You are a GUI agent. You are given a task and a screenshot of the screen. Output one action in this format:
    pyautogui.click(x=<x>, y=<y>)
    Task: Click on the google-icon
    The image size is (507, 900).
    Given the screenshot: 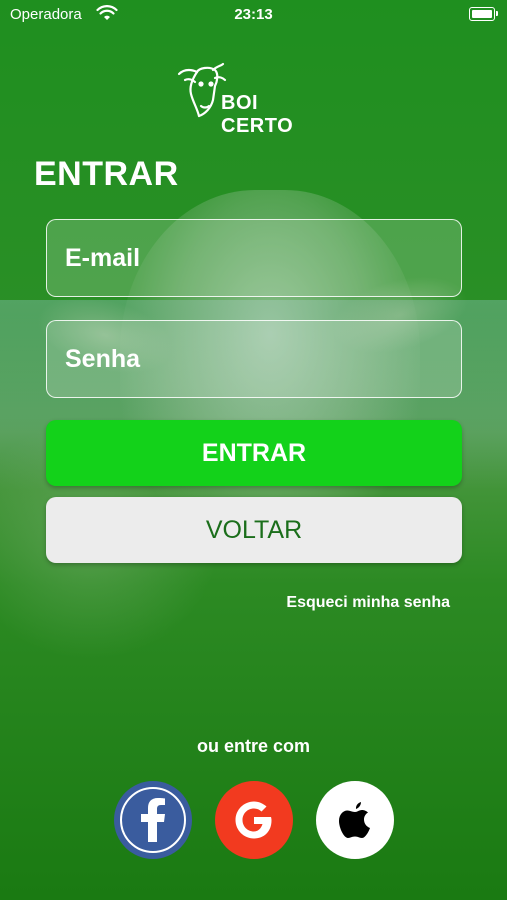 What is the action you would take?
    pyautogui.click(x=253, y=820)
    